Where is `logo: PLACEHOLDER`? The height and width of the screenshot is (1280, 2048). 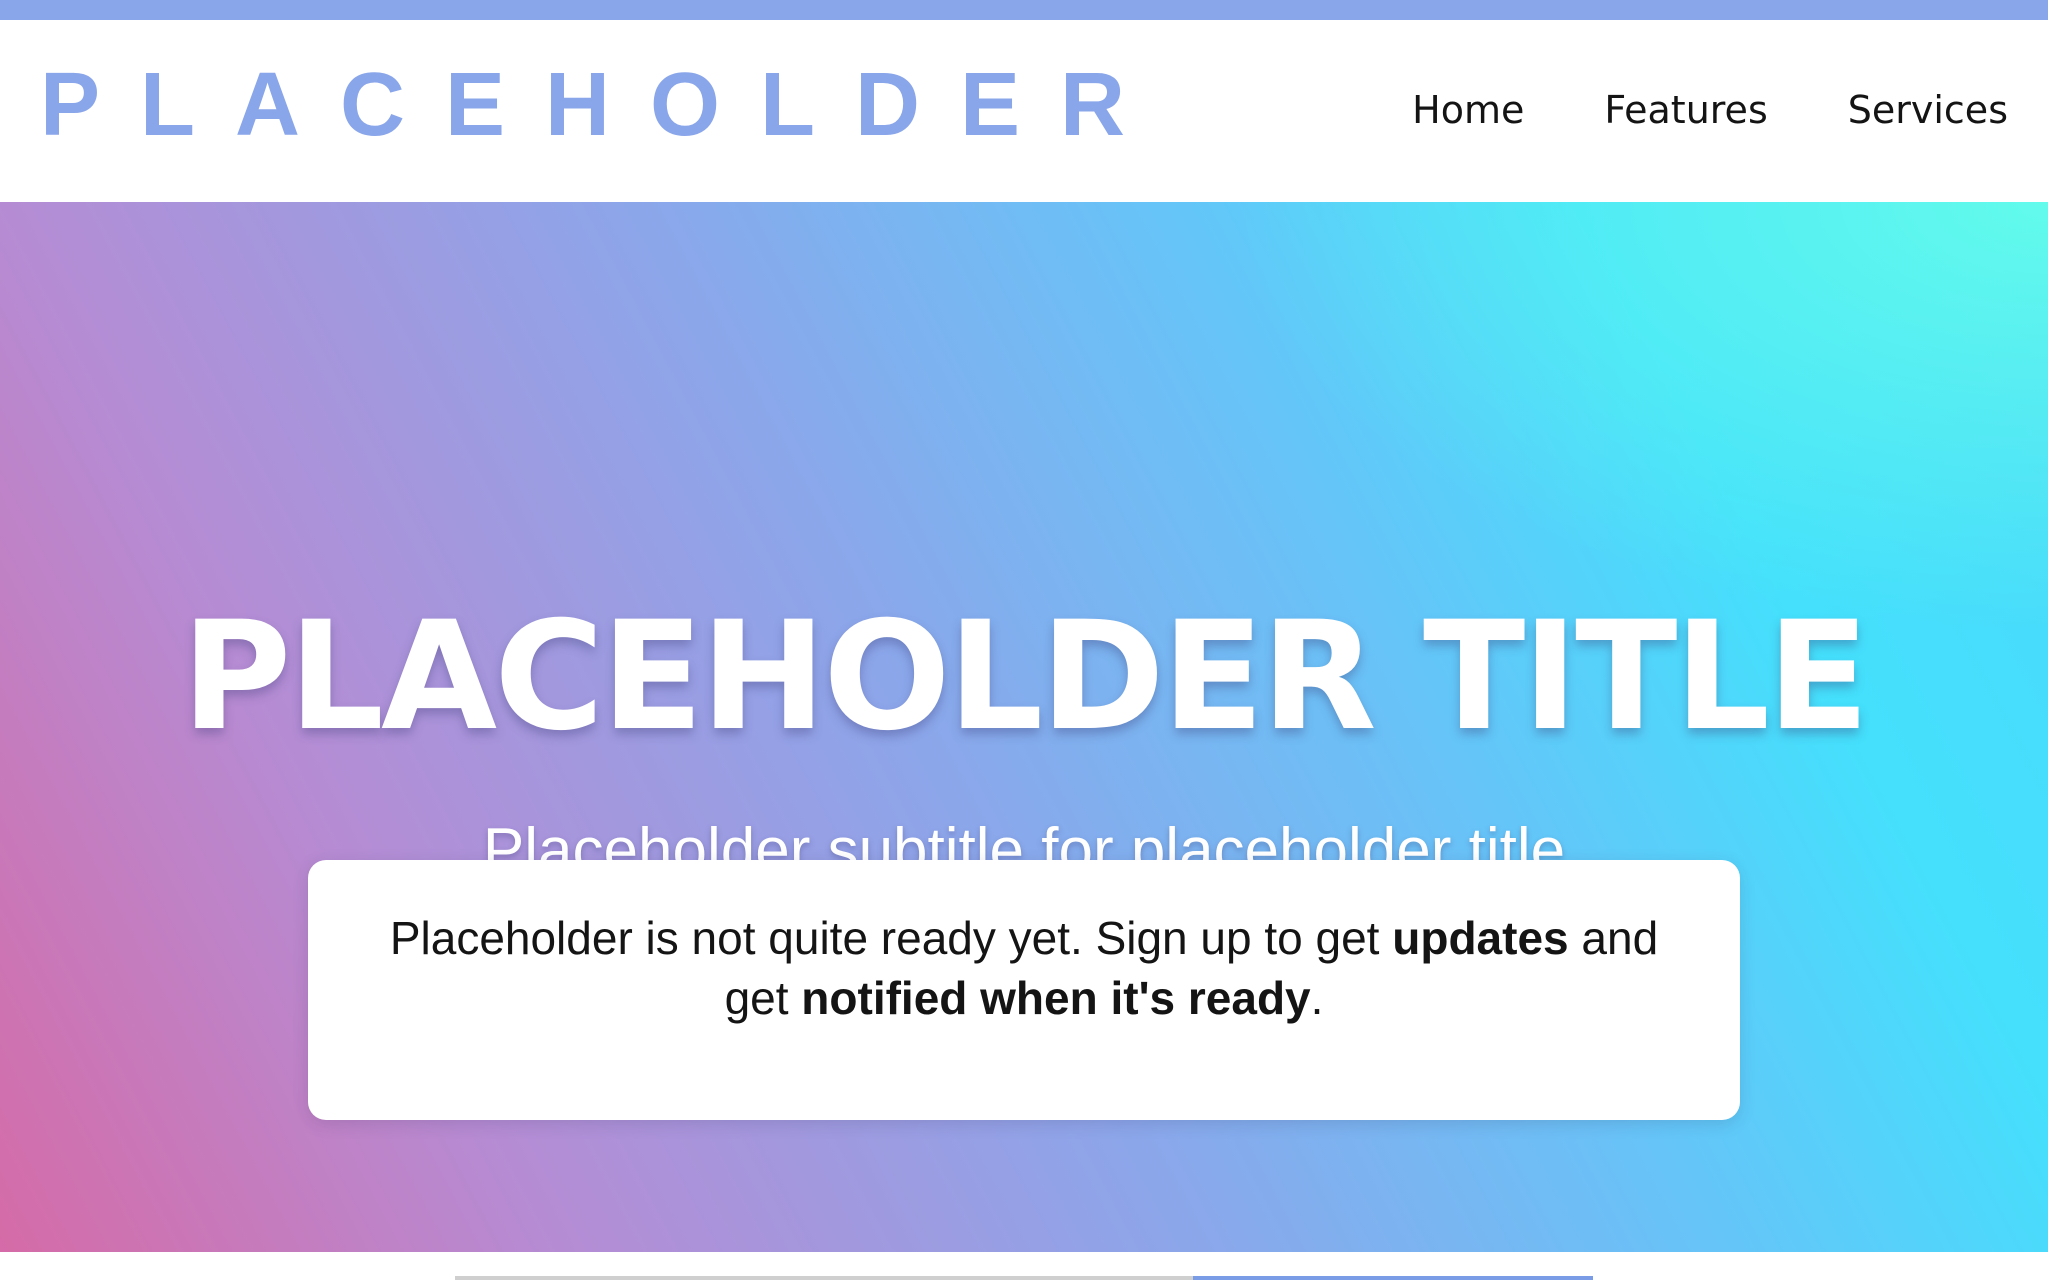
logo: PLACEHOLDER is located at coordinates (602, 105).